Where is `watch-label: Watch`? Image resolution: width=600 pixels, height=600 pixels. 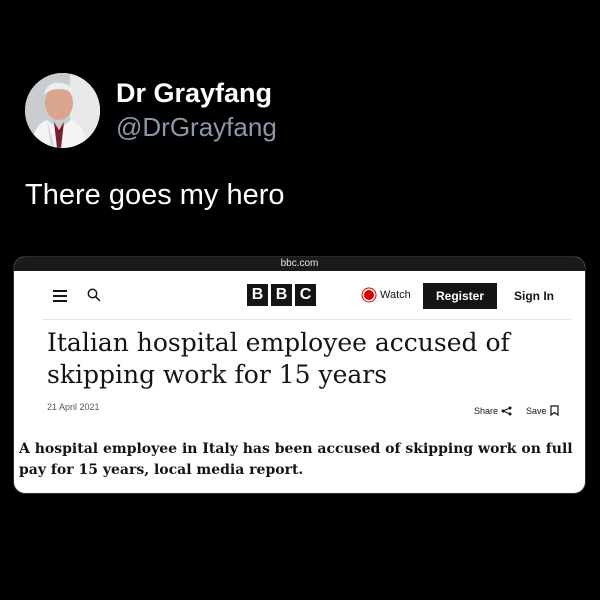
watch-label: Watch is located at coordinates (395, 295).